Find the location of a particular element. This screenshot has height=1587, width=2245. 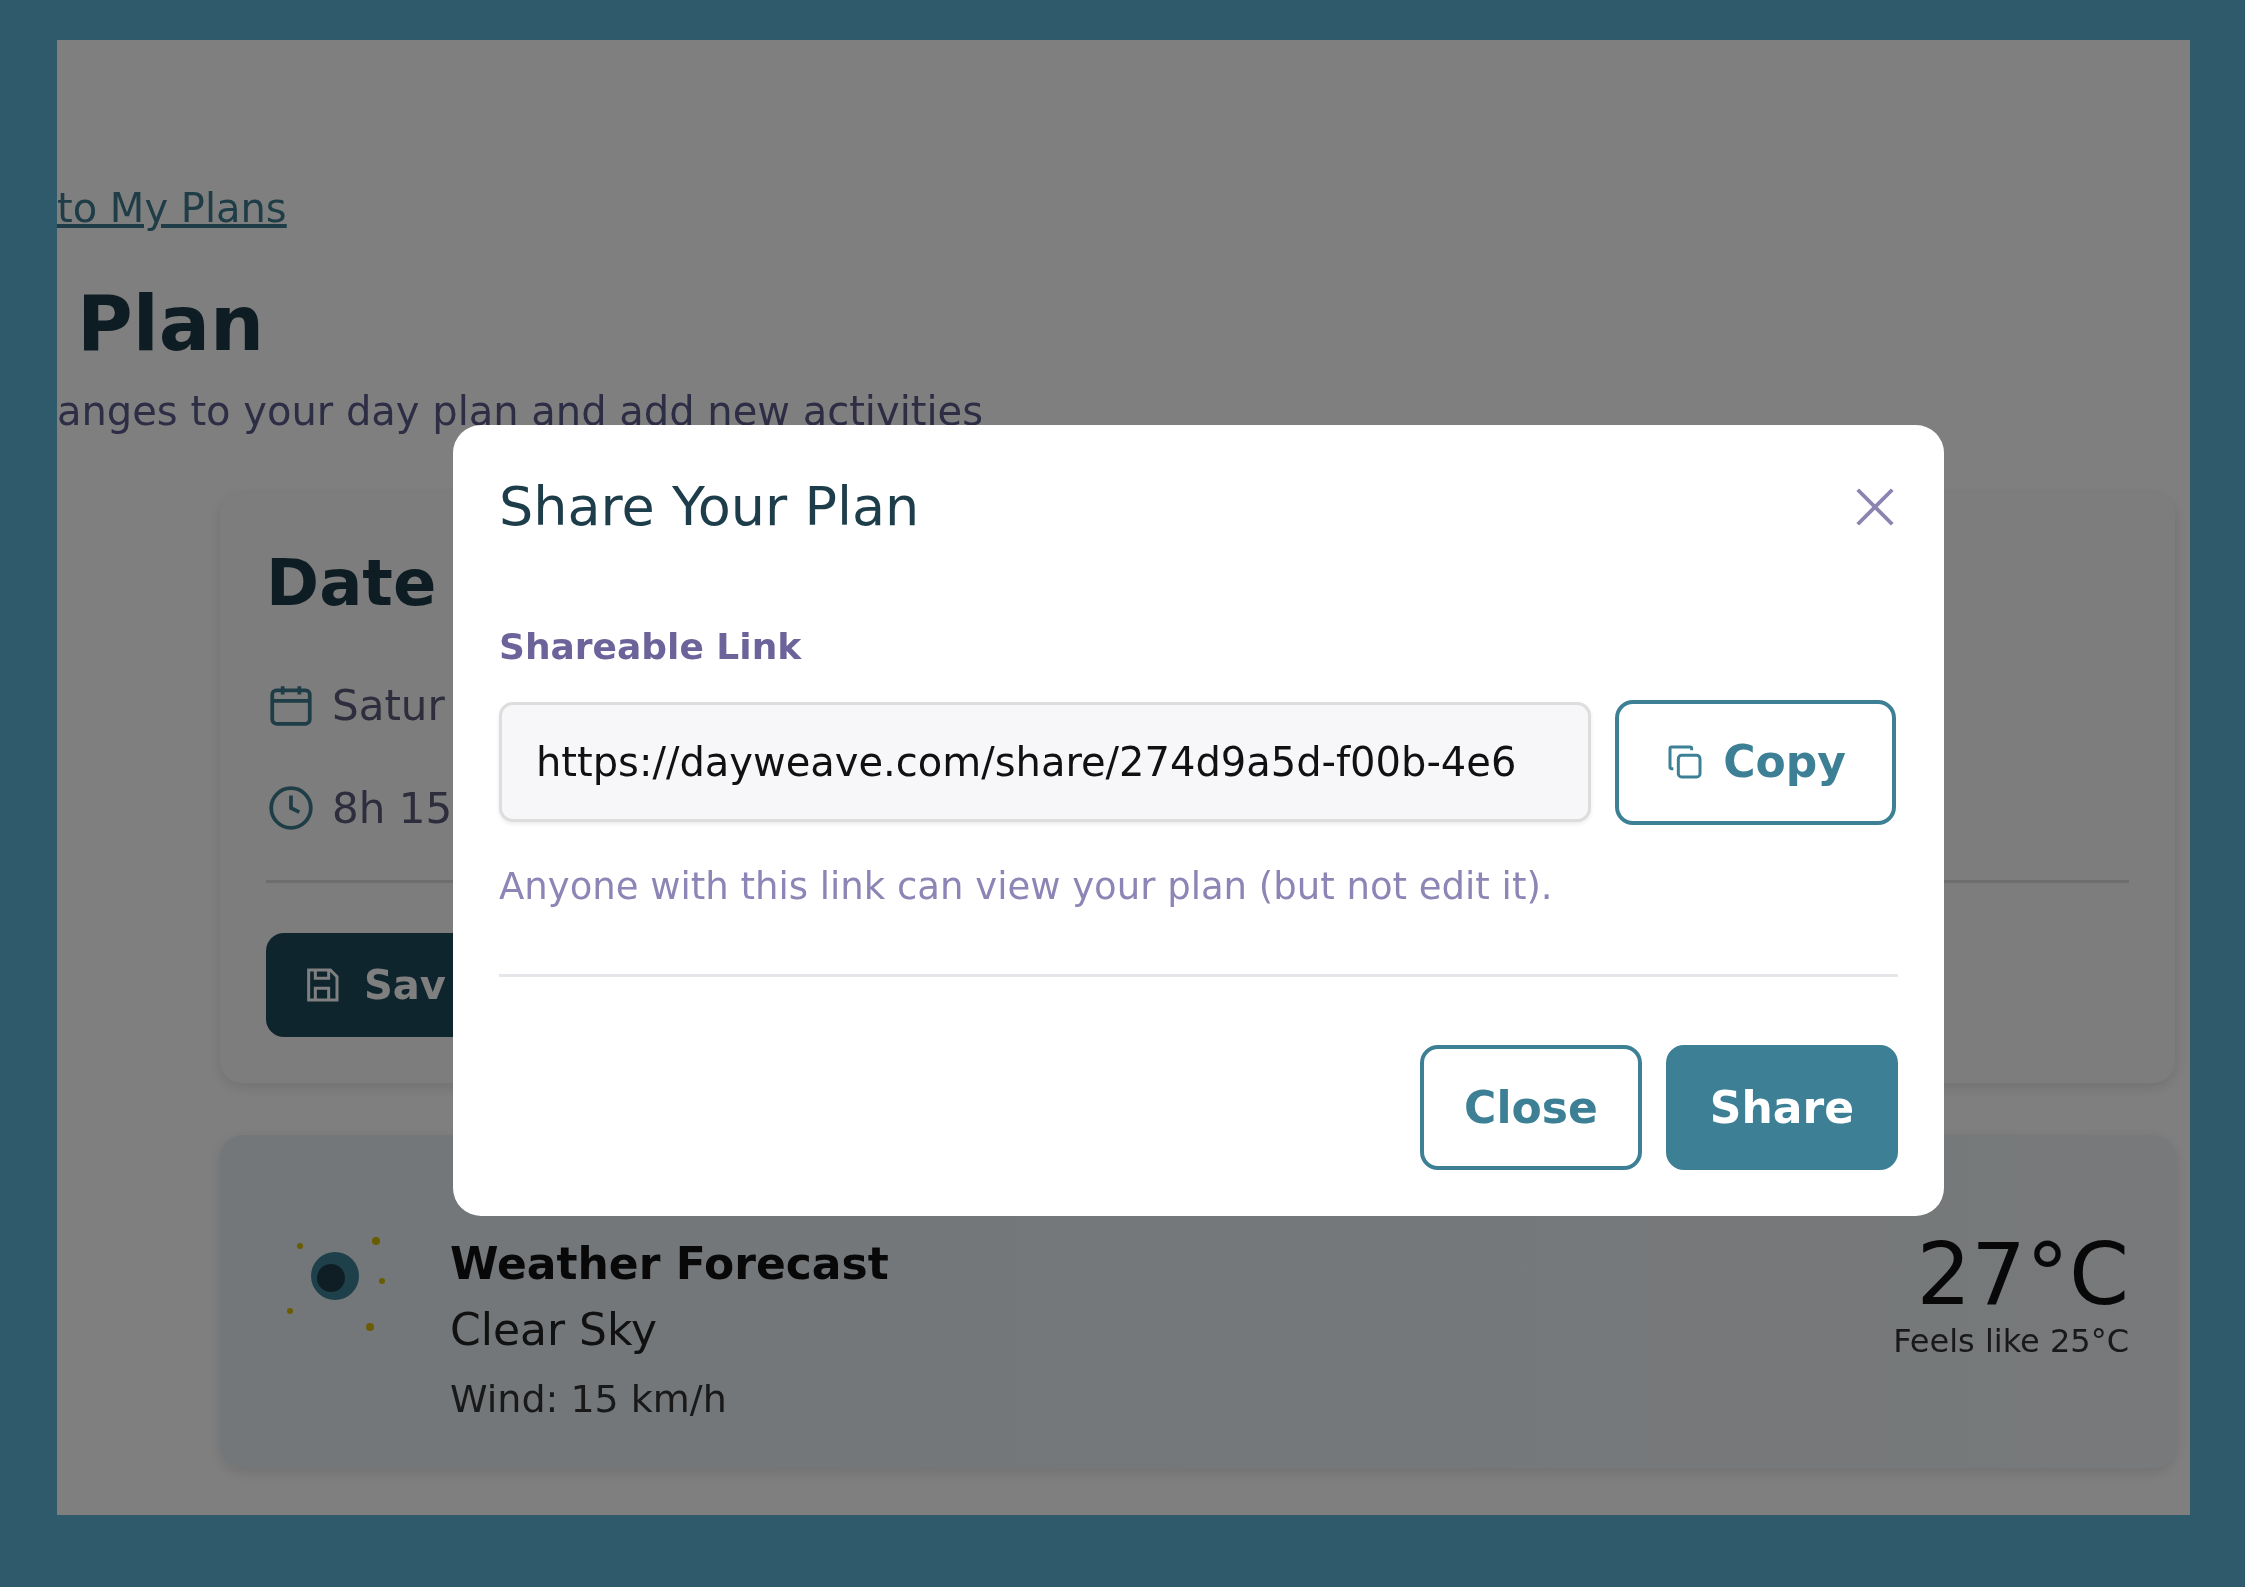

plan-title: Date is located at coordinates (351, 583).